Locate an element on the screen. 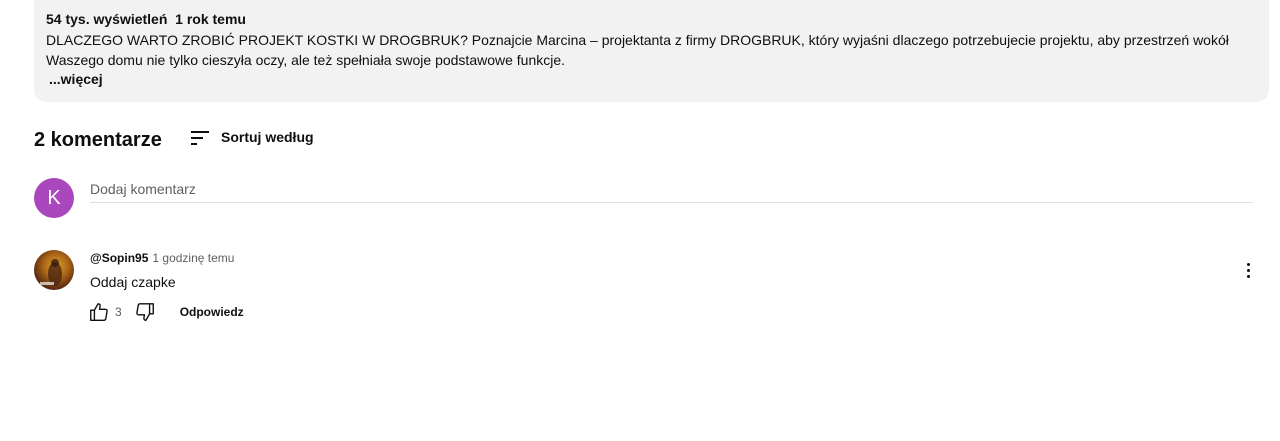  comments-count: 2 komentarze is located at coordinates (98, 140).